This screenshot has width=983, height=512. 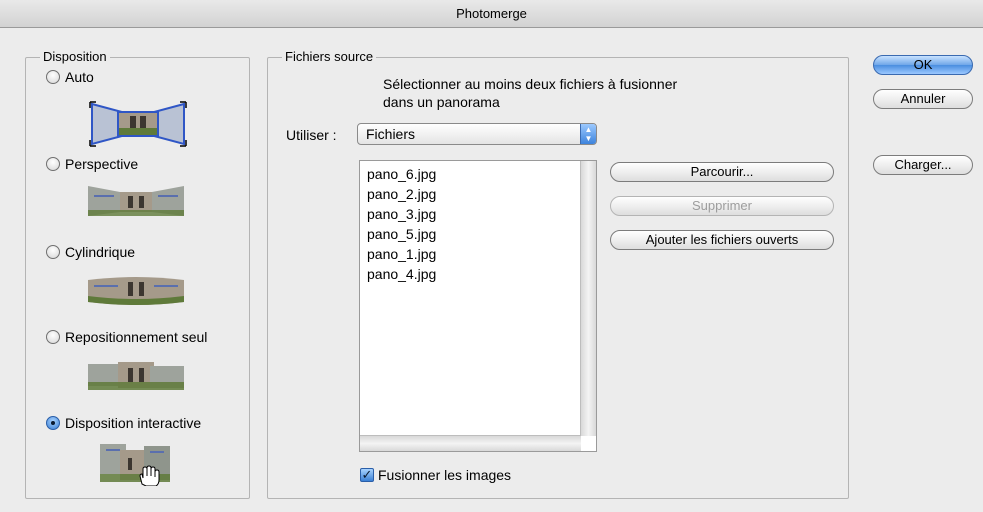 I want to click on layout-reposition-option: Repositionnement seul, so click(x=126, y=337).